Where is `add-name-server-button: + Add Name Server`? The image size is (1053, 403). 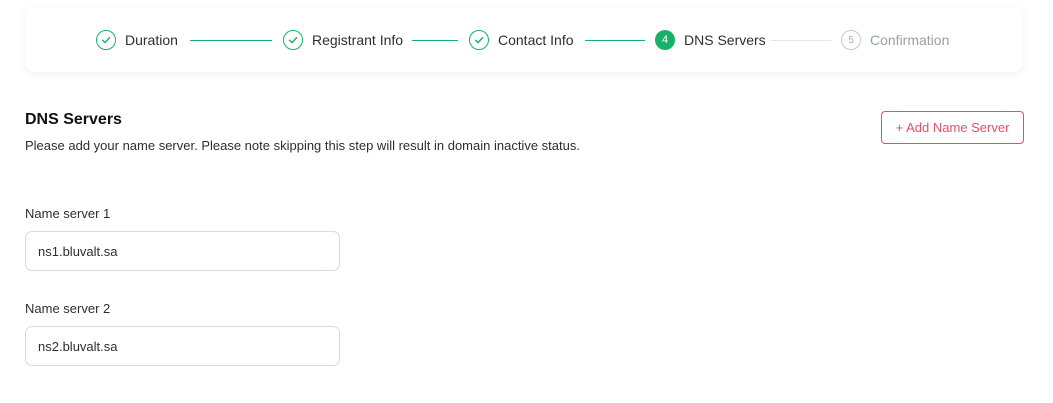 add-name-server-button: + Add Name Server is located at coordinates (952, 127).